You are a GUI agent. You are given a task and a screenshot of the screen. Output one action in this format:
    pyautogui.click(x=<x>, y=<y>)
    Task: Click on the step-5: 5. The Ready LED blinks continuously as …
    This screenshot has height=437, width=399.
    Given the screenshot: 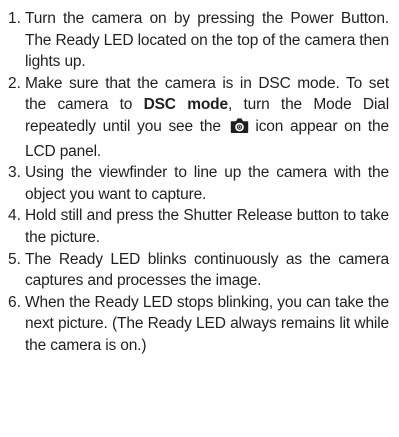 What is the action you would take?
    pyautogui.click(x=198, y=270)
    